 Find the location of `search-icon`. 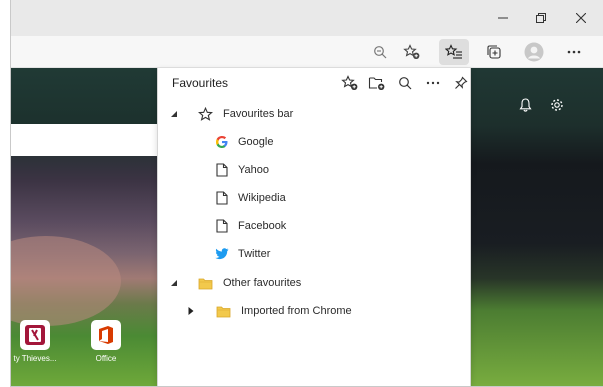

search-icon is located at coordinates (405, 83).